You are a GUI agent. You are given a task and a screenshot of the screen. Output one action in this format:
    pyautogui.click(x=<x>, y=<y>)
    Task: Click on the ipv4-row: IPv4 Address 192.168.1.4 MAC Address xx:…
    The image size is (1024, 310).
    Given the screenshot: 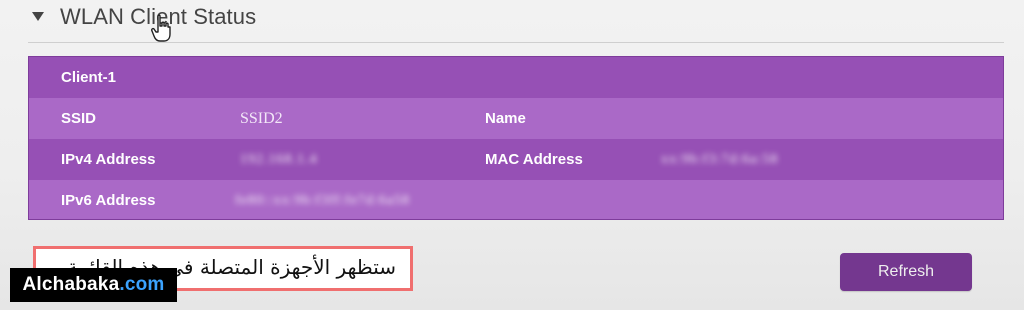 What is the action you would take?
    pyautogui.click(x=516, y=159)
    